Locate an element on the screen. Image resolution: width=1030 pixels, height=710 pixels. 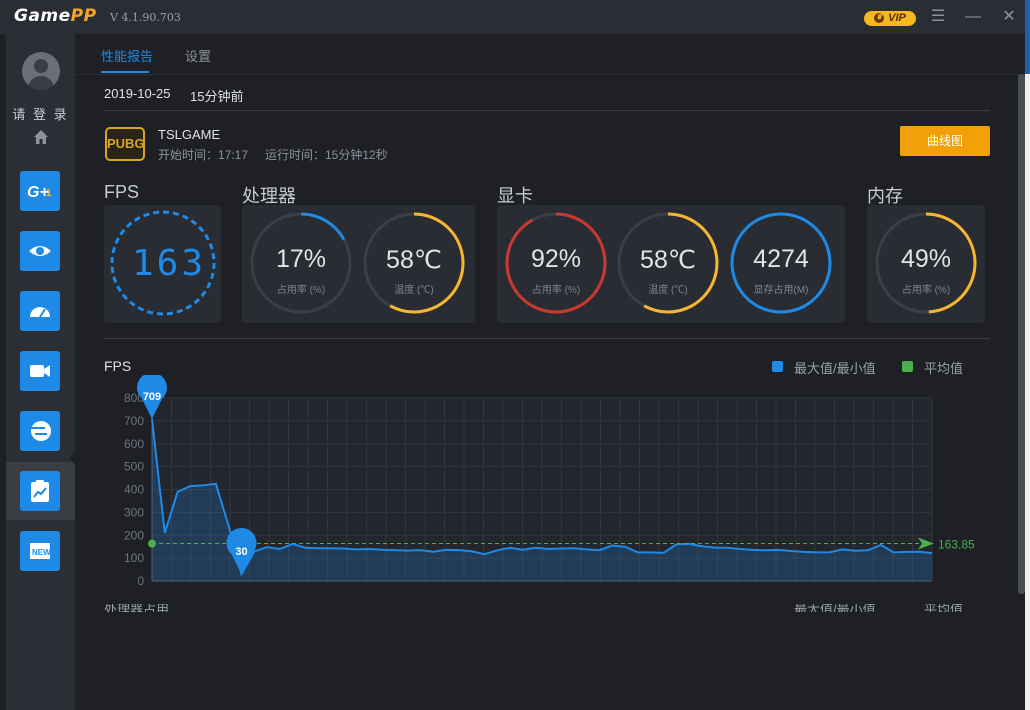
start-time: 开始时间：17:17 is located at coordinates (203, 155).